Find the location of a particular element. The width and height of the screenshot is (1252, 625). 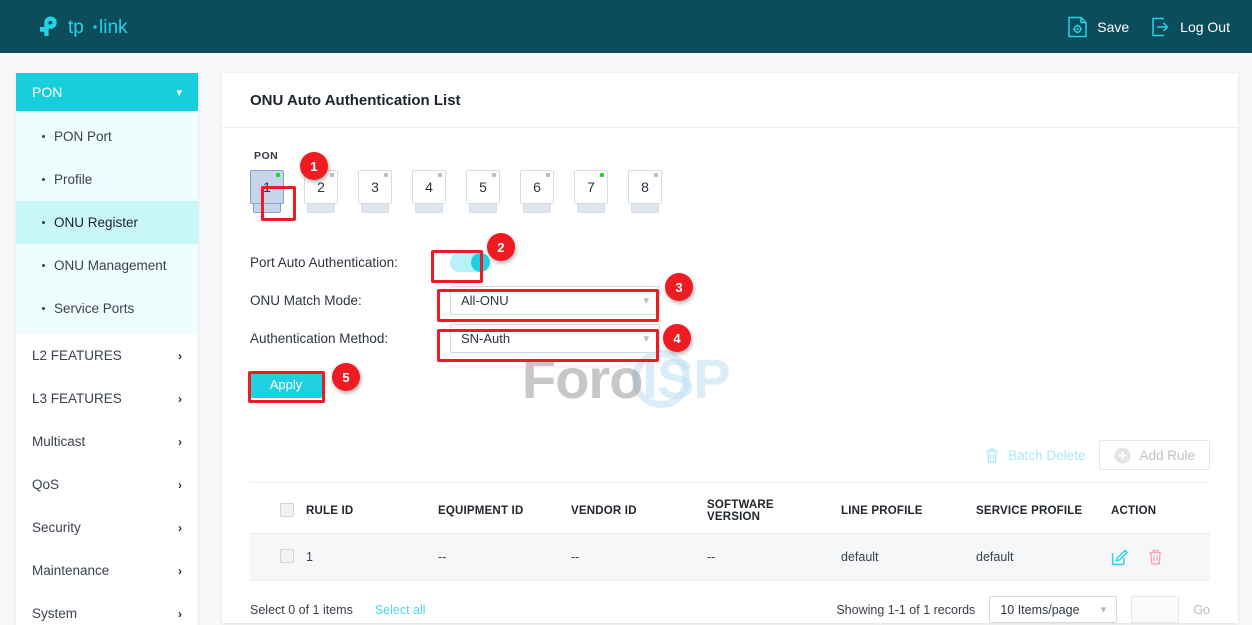

pon-port-7: 7 is located at coordinates (591, 191).